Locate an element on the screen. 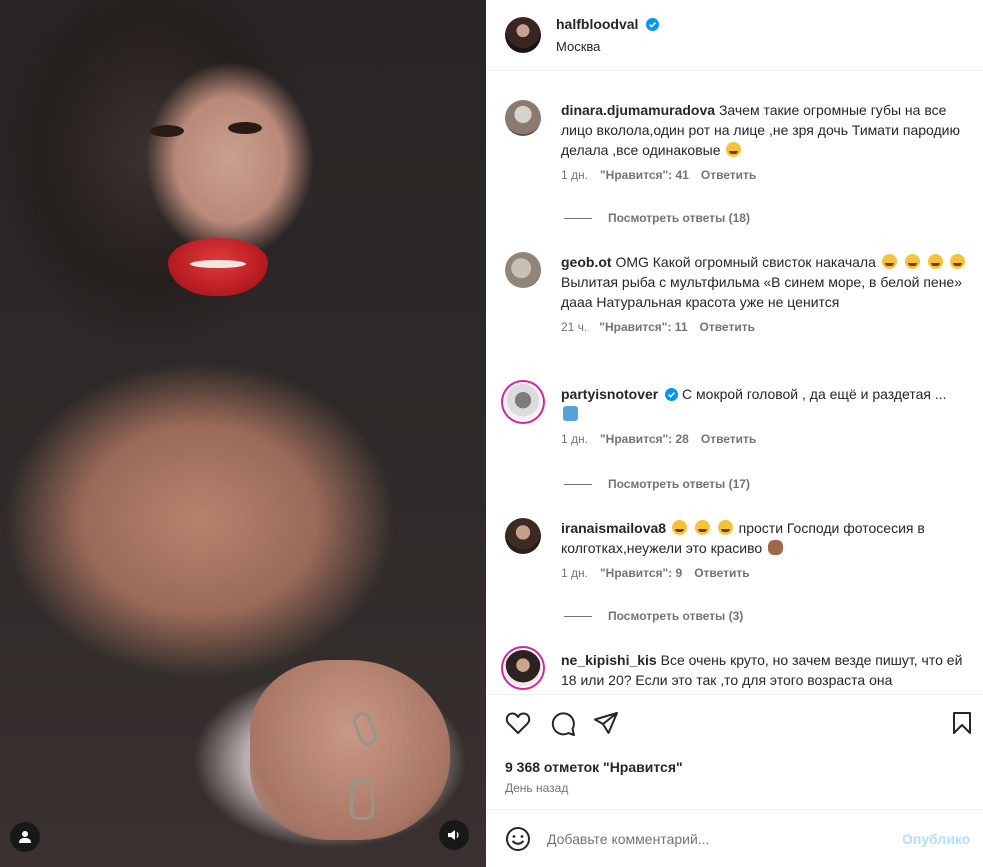 Image resolution: width=983 pixels, height=867 pixels. media-lips is located at coordinates (218, 267).